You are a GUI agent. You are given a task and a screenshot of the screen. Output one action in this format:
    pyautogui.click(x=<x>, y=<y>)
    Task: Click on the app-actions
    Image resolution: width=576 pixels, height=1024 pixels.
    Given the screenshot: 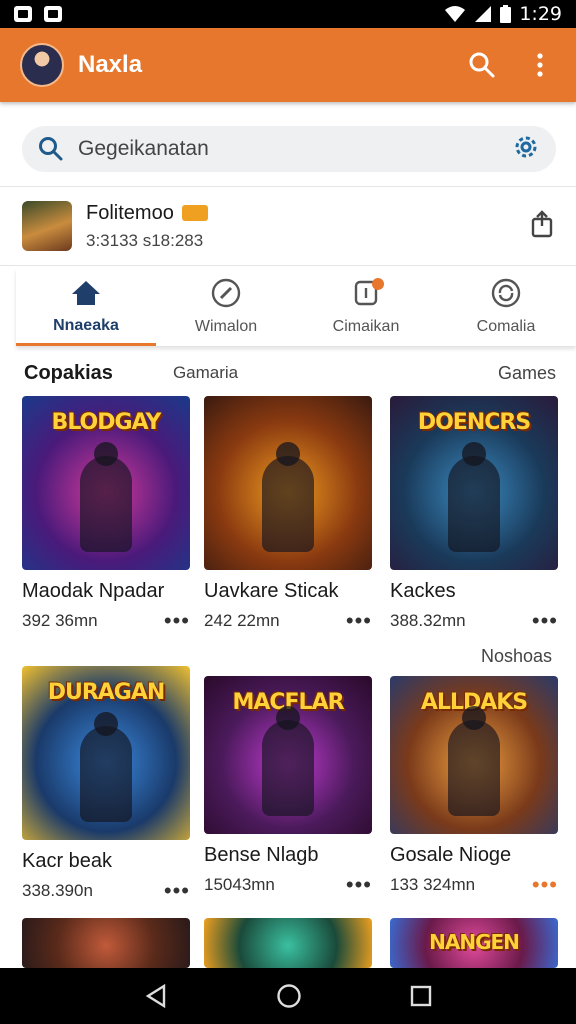 What is the action you would take?
    pyautogui.click(x=511, y=65)
    